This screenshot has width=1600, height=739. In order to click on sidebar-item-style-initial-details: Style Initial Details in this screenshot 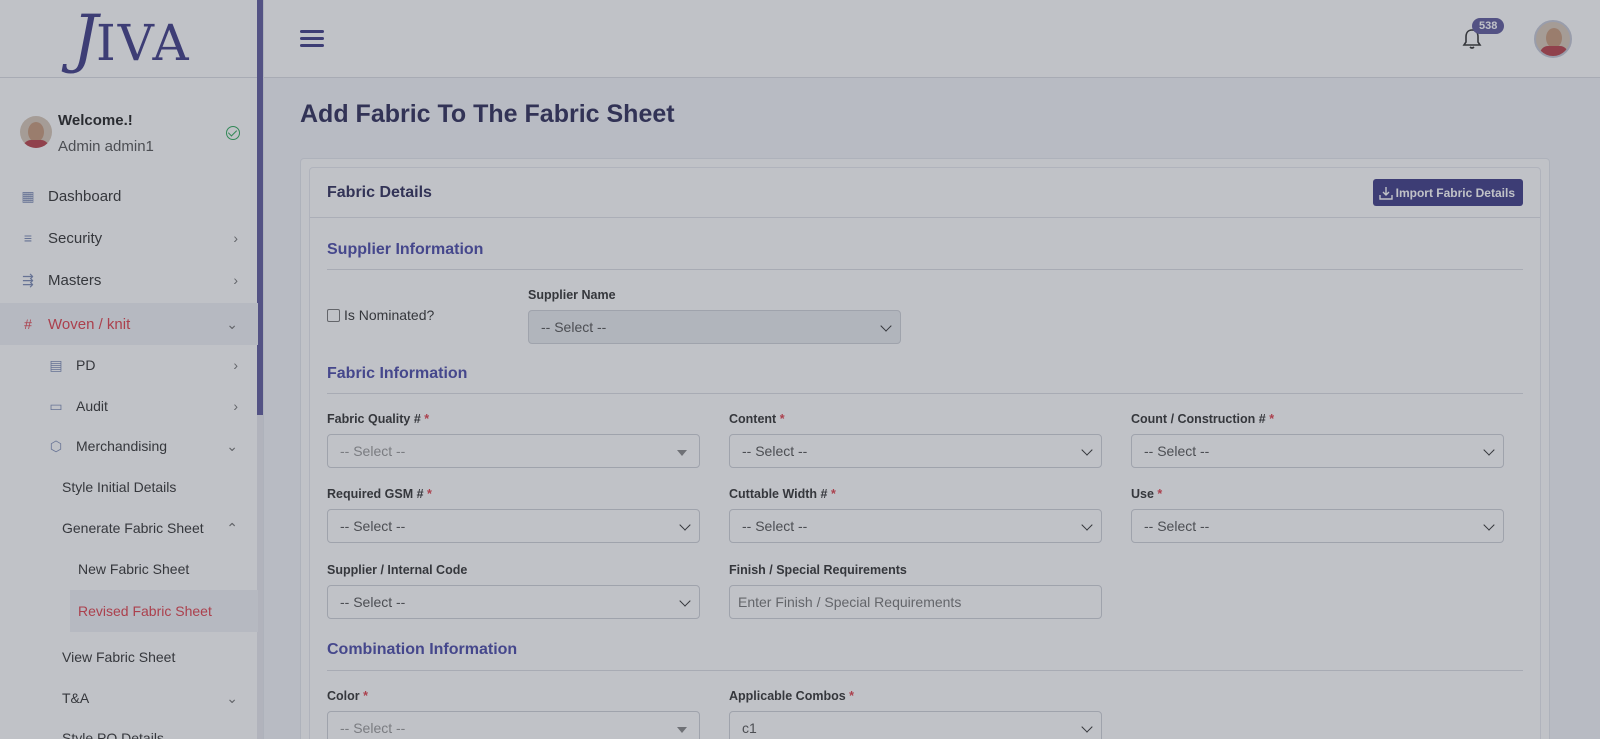, I will do `click(129, 487)`.